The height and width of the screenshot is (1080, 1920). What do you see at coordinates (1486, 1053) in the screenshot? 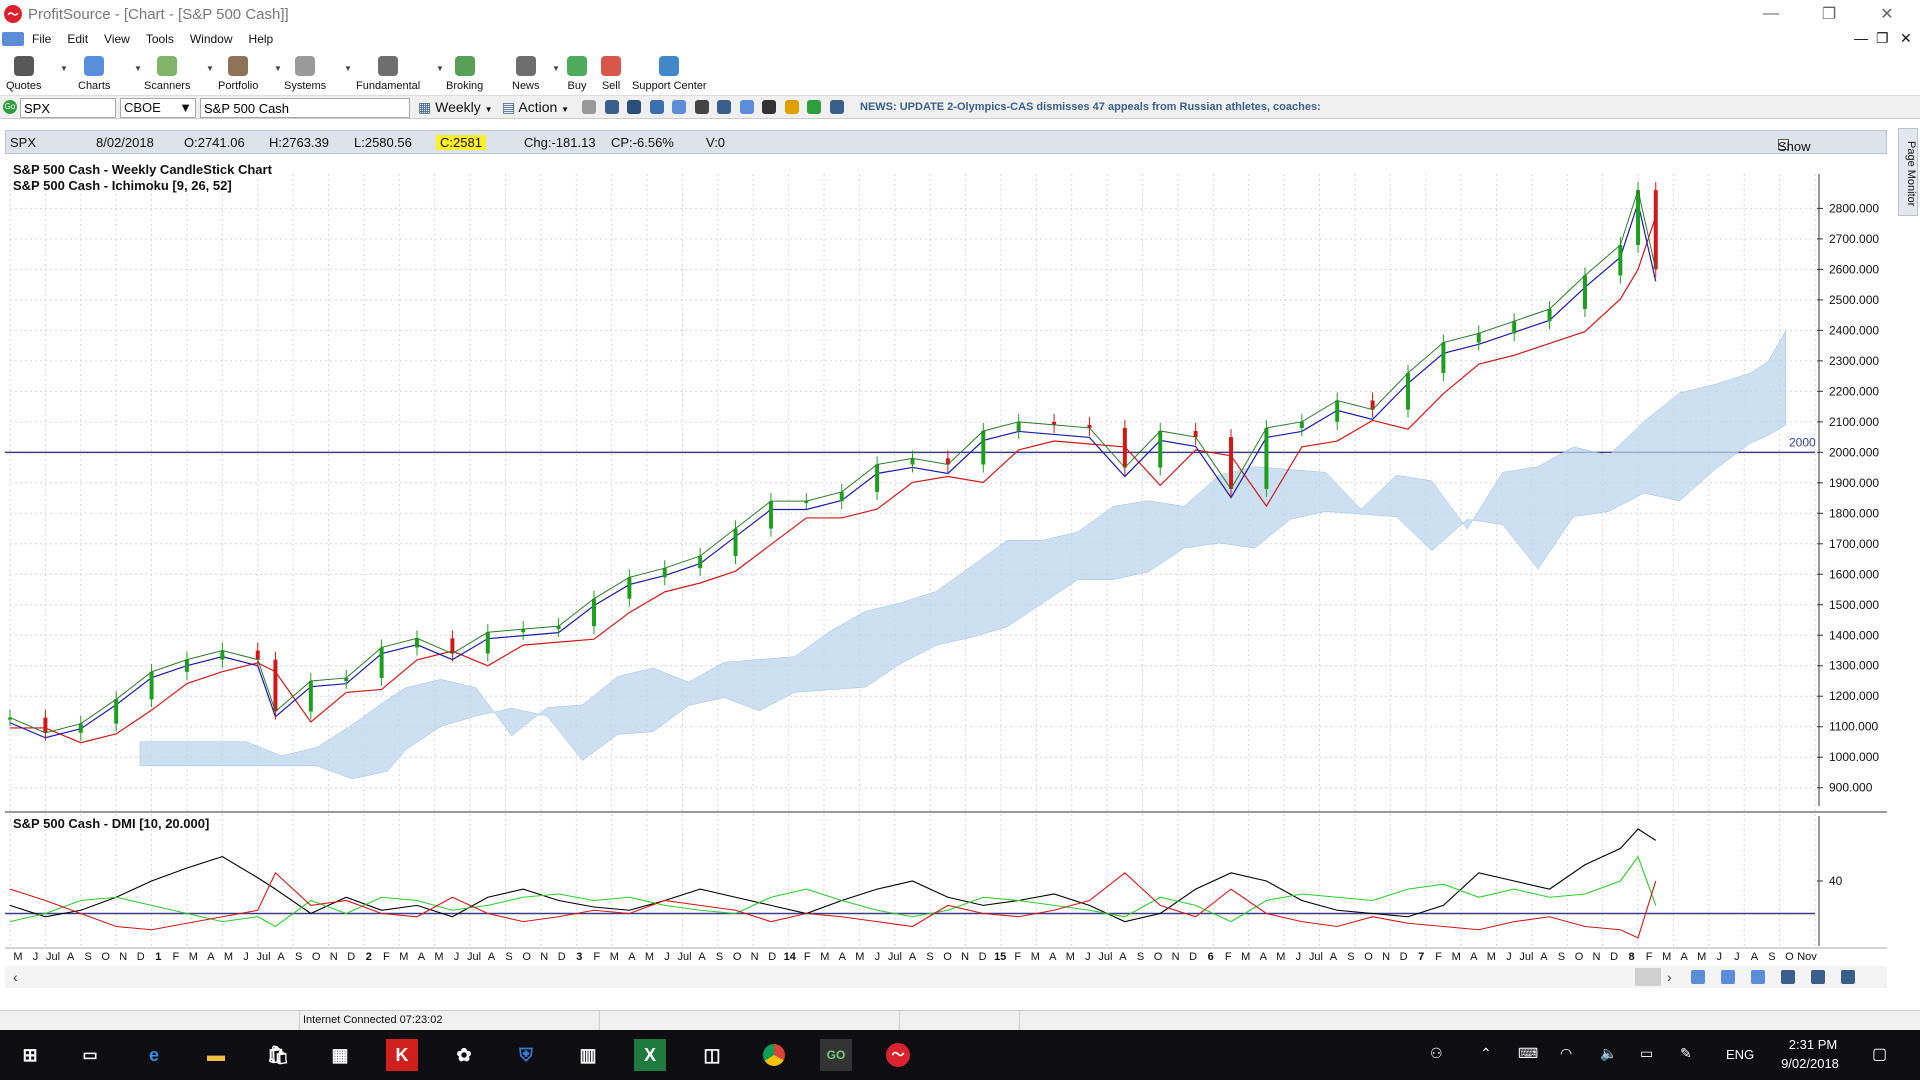
I see `chevron-up-icon: ⌃` at bounding box center [1486, 1053].